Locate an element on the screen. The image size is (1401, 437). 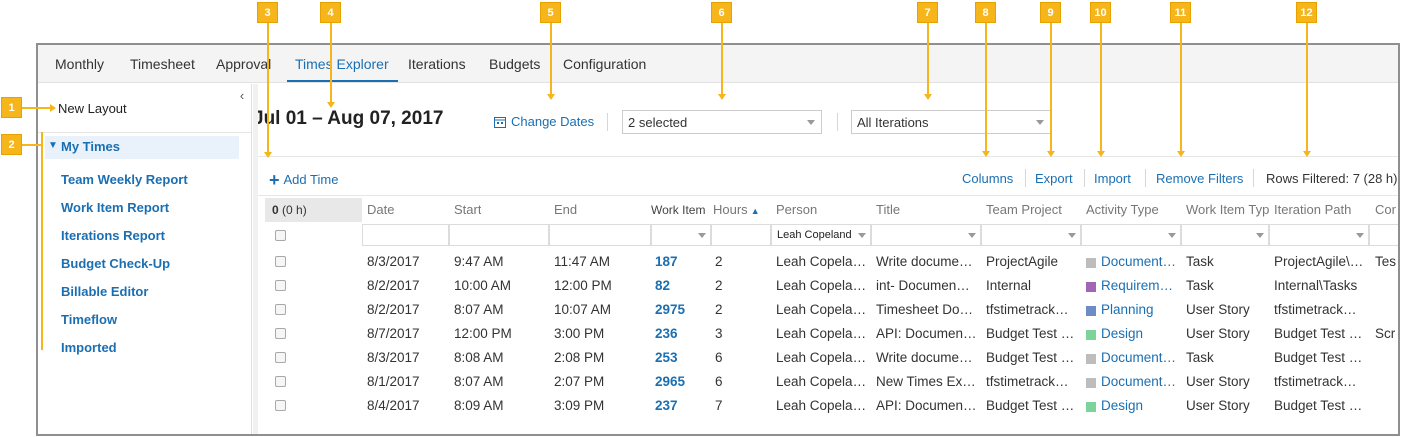
work-item-type-filter is located at coordinates (1225, 235).